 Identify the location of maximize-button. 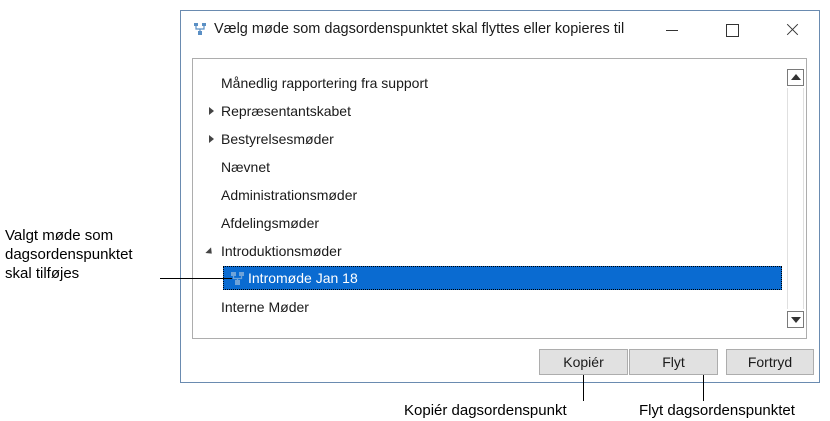
(732, 30).